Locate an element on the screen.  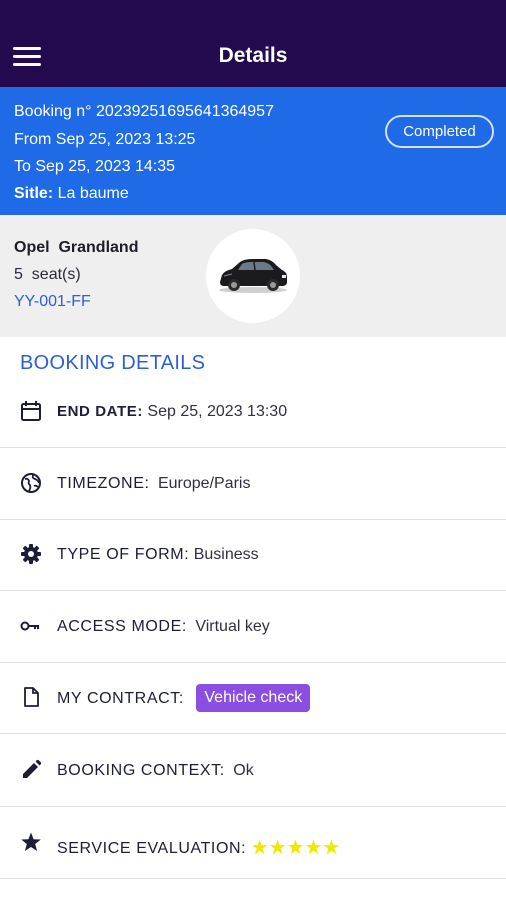
timezone-label: TIMEZONE: is located at coordinates (103, 483).